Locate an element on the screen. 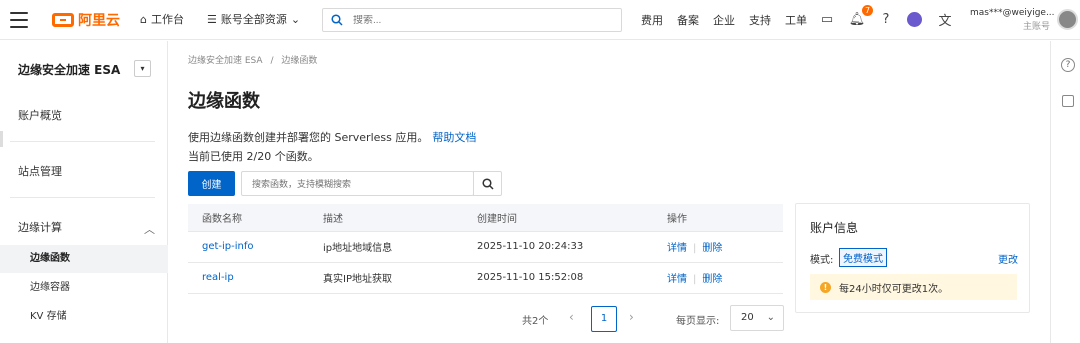  avatar is located at coordinates (1067, 19).